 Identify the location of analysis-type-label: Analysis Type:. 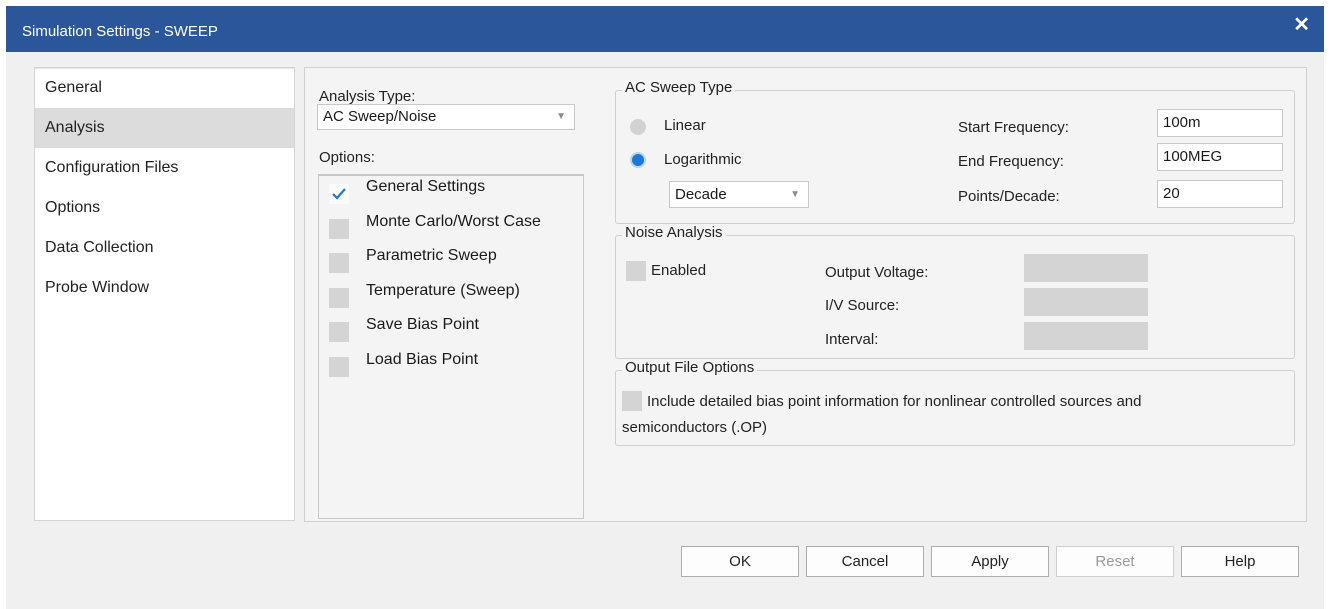
(367, 96).